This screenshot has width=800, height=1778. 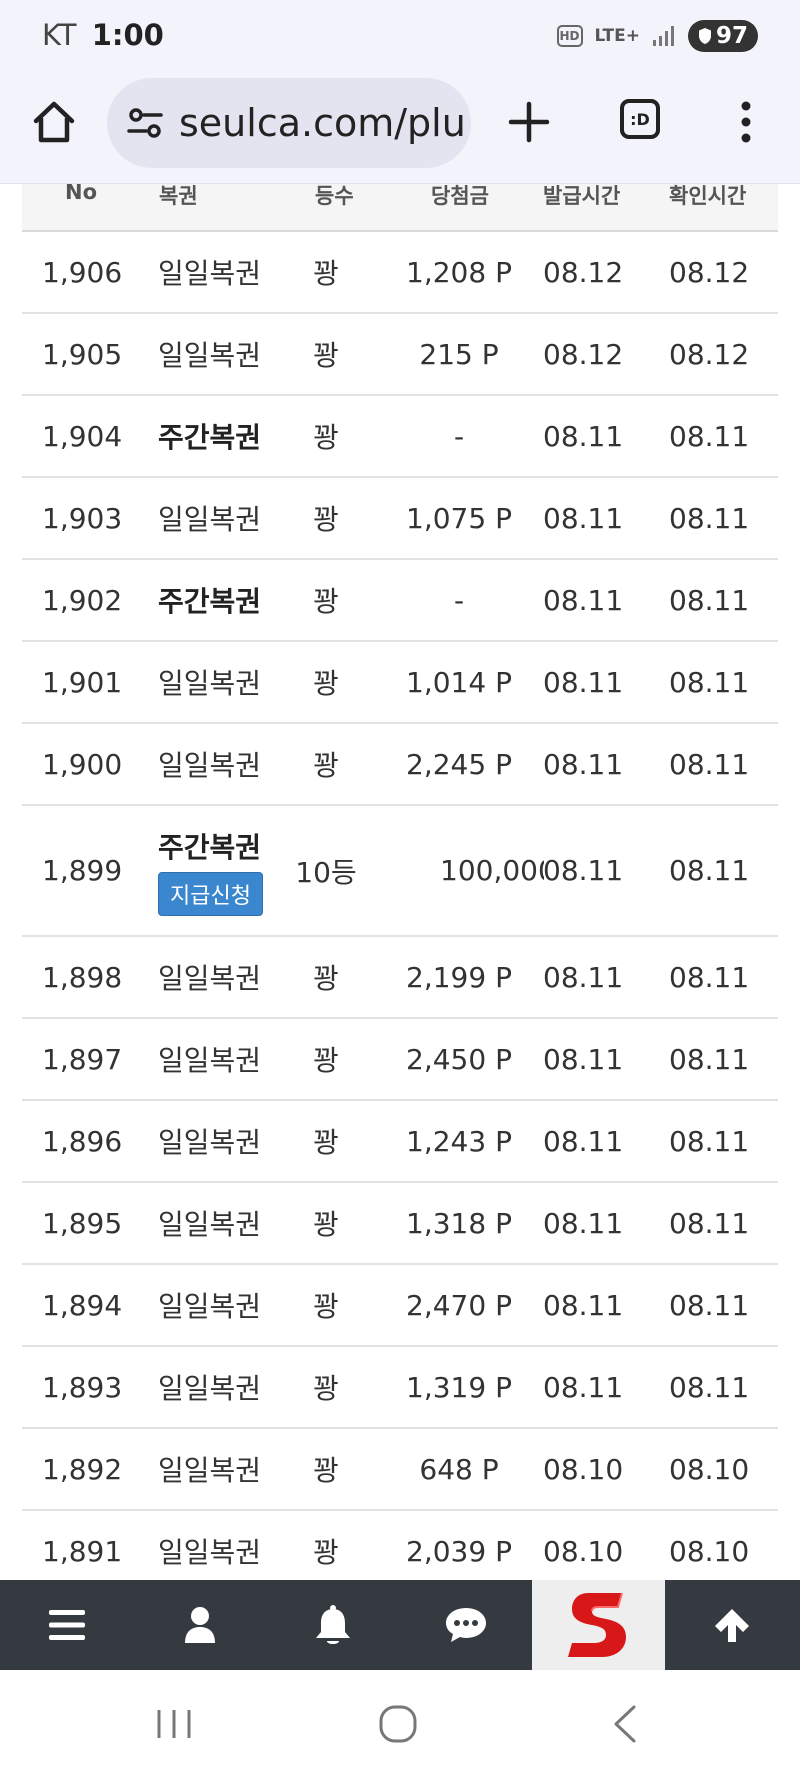 I want to click on cell-no: 1,897, so click(x=82, y=1059).